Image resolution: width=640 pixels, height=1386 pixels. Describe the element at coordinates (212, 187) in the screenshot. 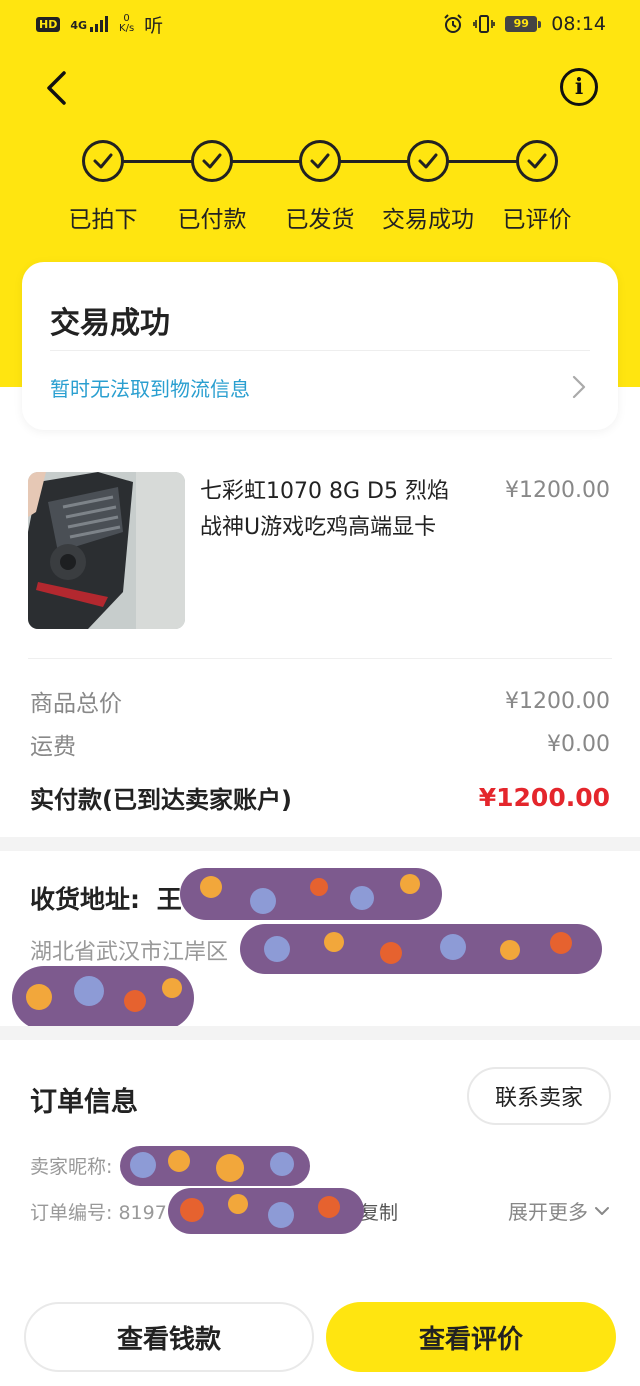

I see `progress-step: 已付款` at that location.